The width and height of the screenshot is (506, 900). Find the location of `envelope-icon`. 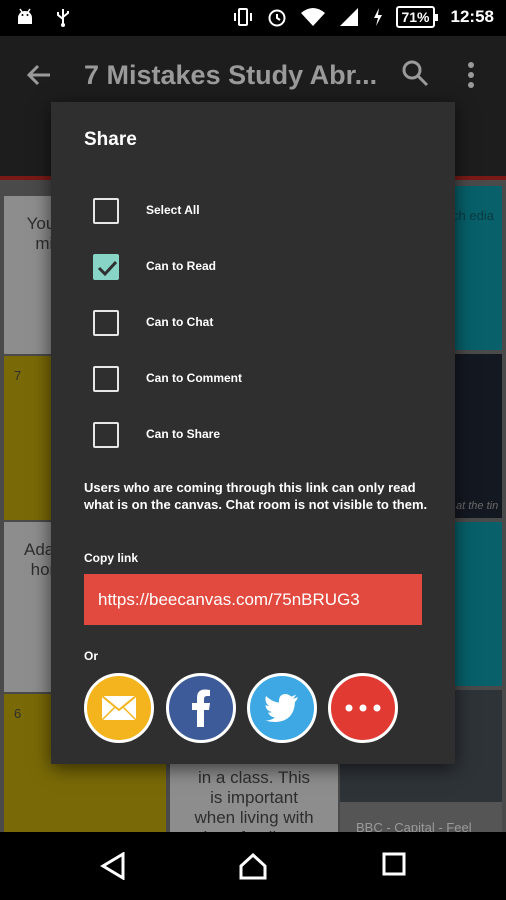

envelope-icon is located at coordinates (119, 708).